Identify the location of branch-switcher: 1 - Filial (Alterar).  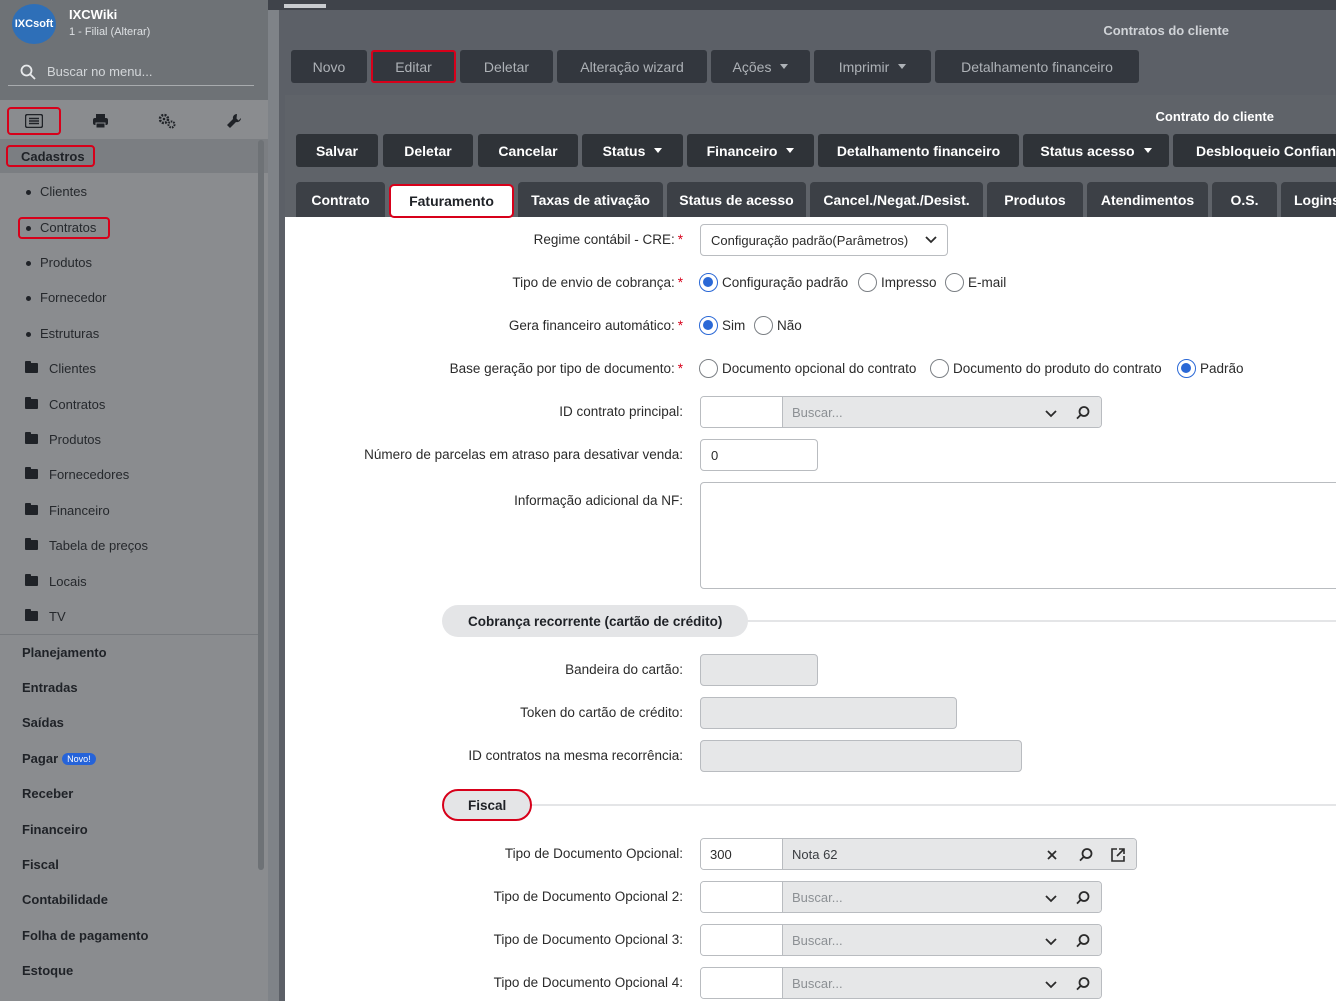
(109, 32).